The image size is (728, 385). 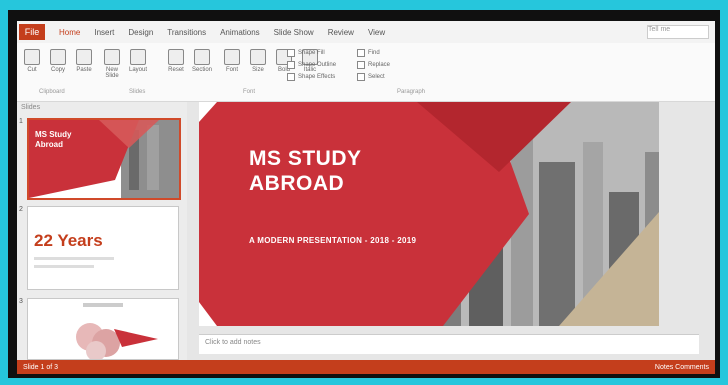 I want to click on slide-3-preview, so click(x=117, y=331).